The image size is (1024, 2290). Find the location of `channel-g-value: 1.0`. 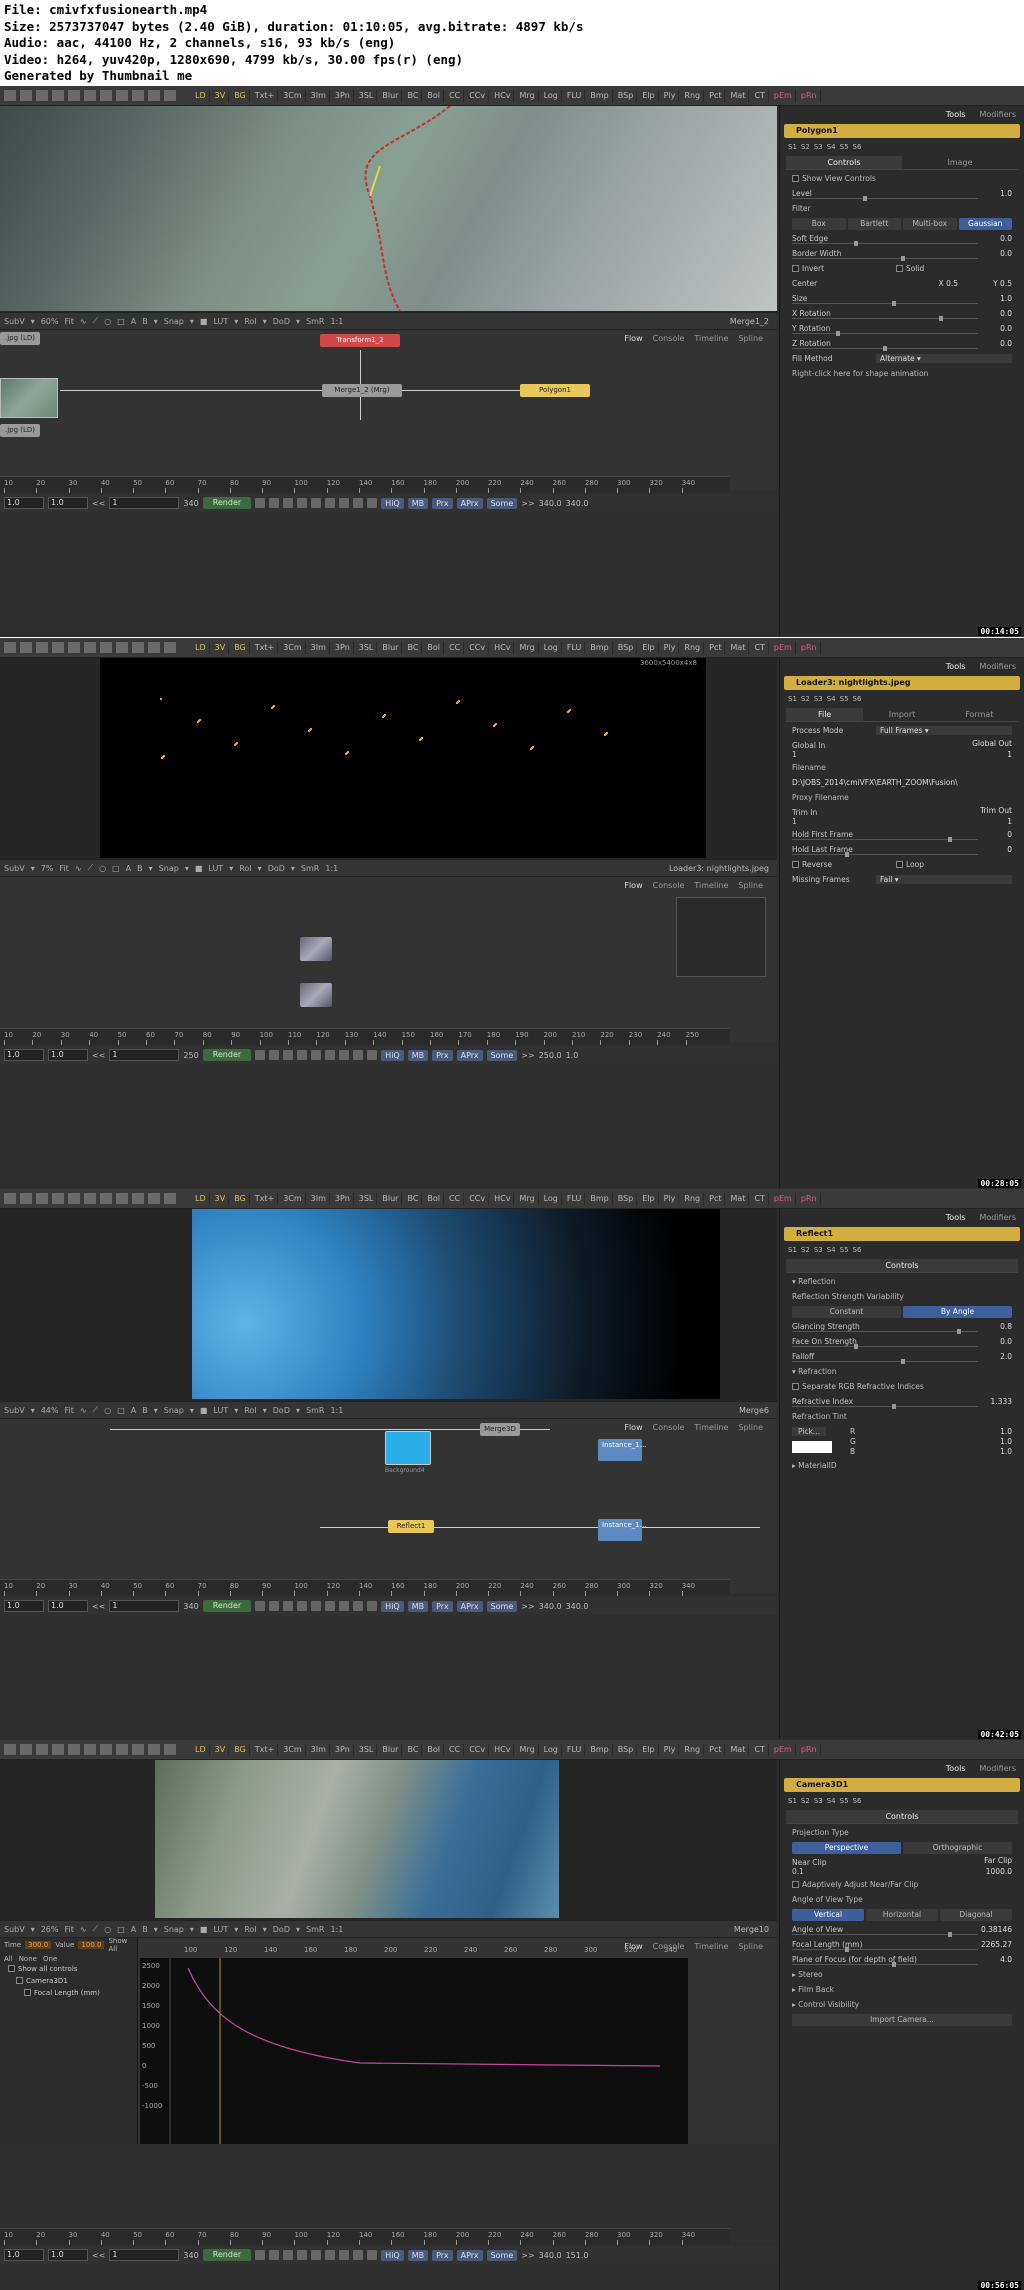

channel-g-value: 1.0 is located at coordinates (1006, 1441).